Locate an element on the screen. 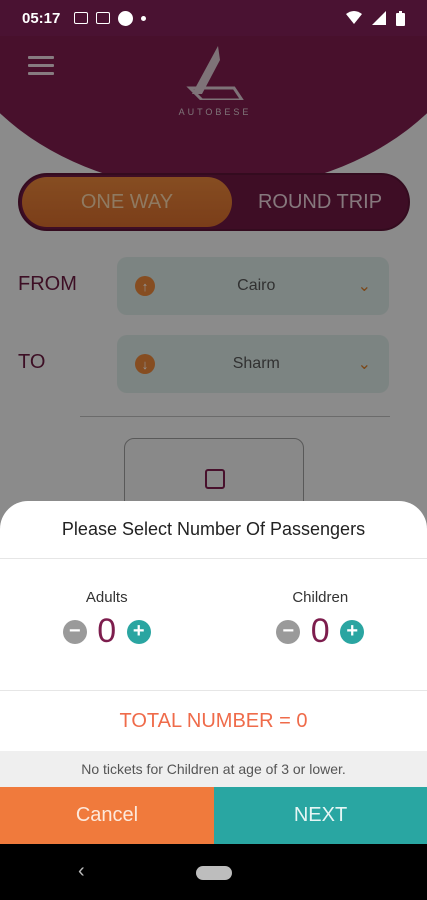 Image resolution: width=427 pixels, height=900 pixels. adults-minus-button: − is located at coordinates (74, 631).